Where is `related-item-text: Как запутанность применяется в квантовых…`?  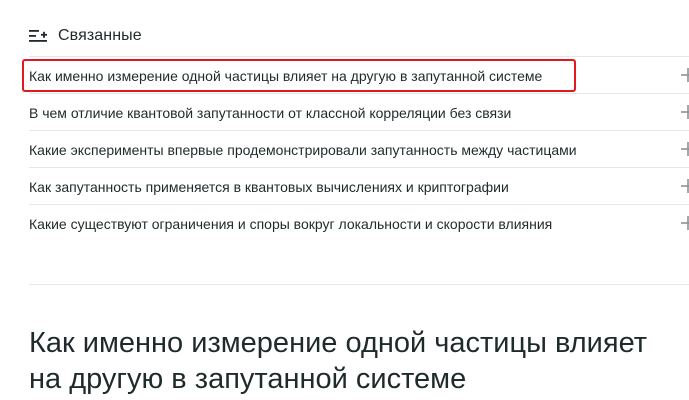
related-item-text: Как запутанность применяется в квантовых… is located at coordinates (269, 187).